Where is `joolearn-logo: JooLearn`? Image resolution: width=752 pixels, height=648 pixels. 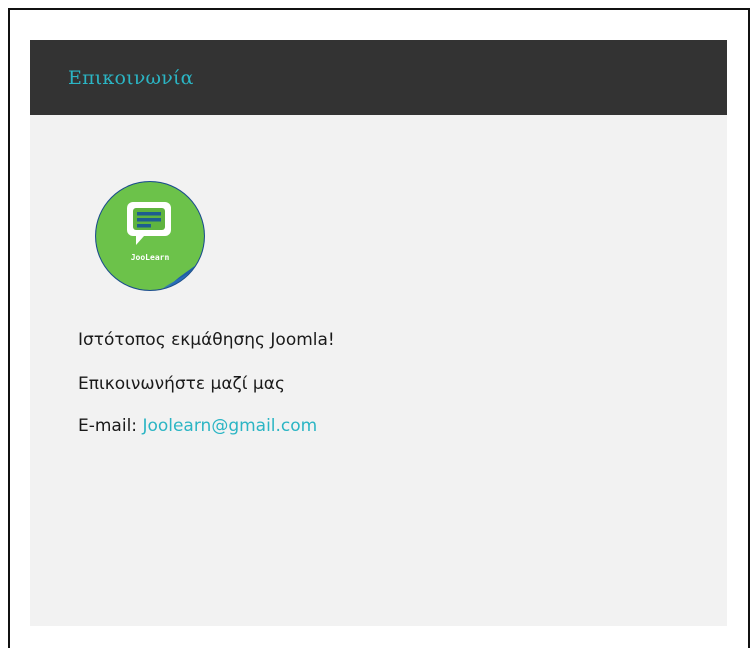 joolearn-logo: JooLearn is located at coordinates (150, 236).